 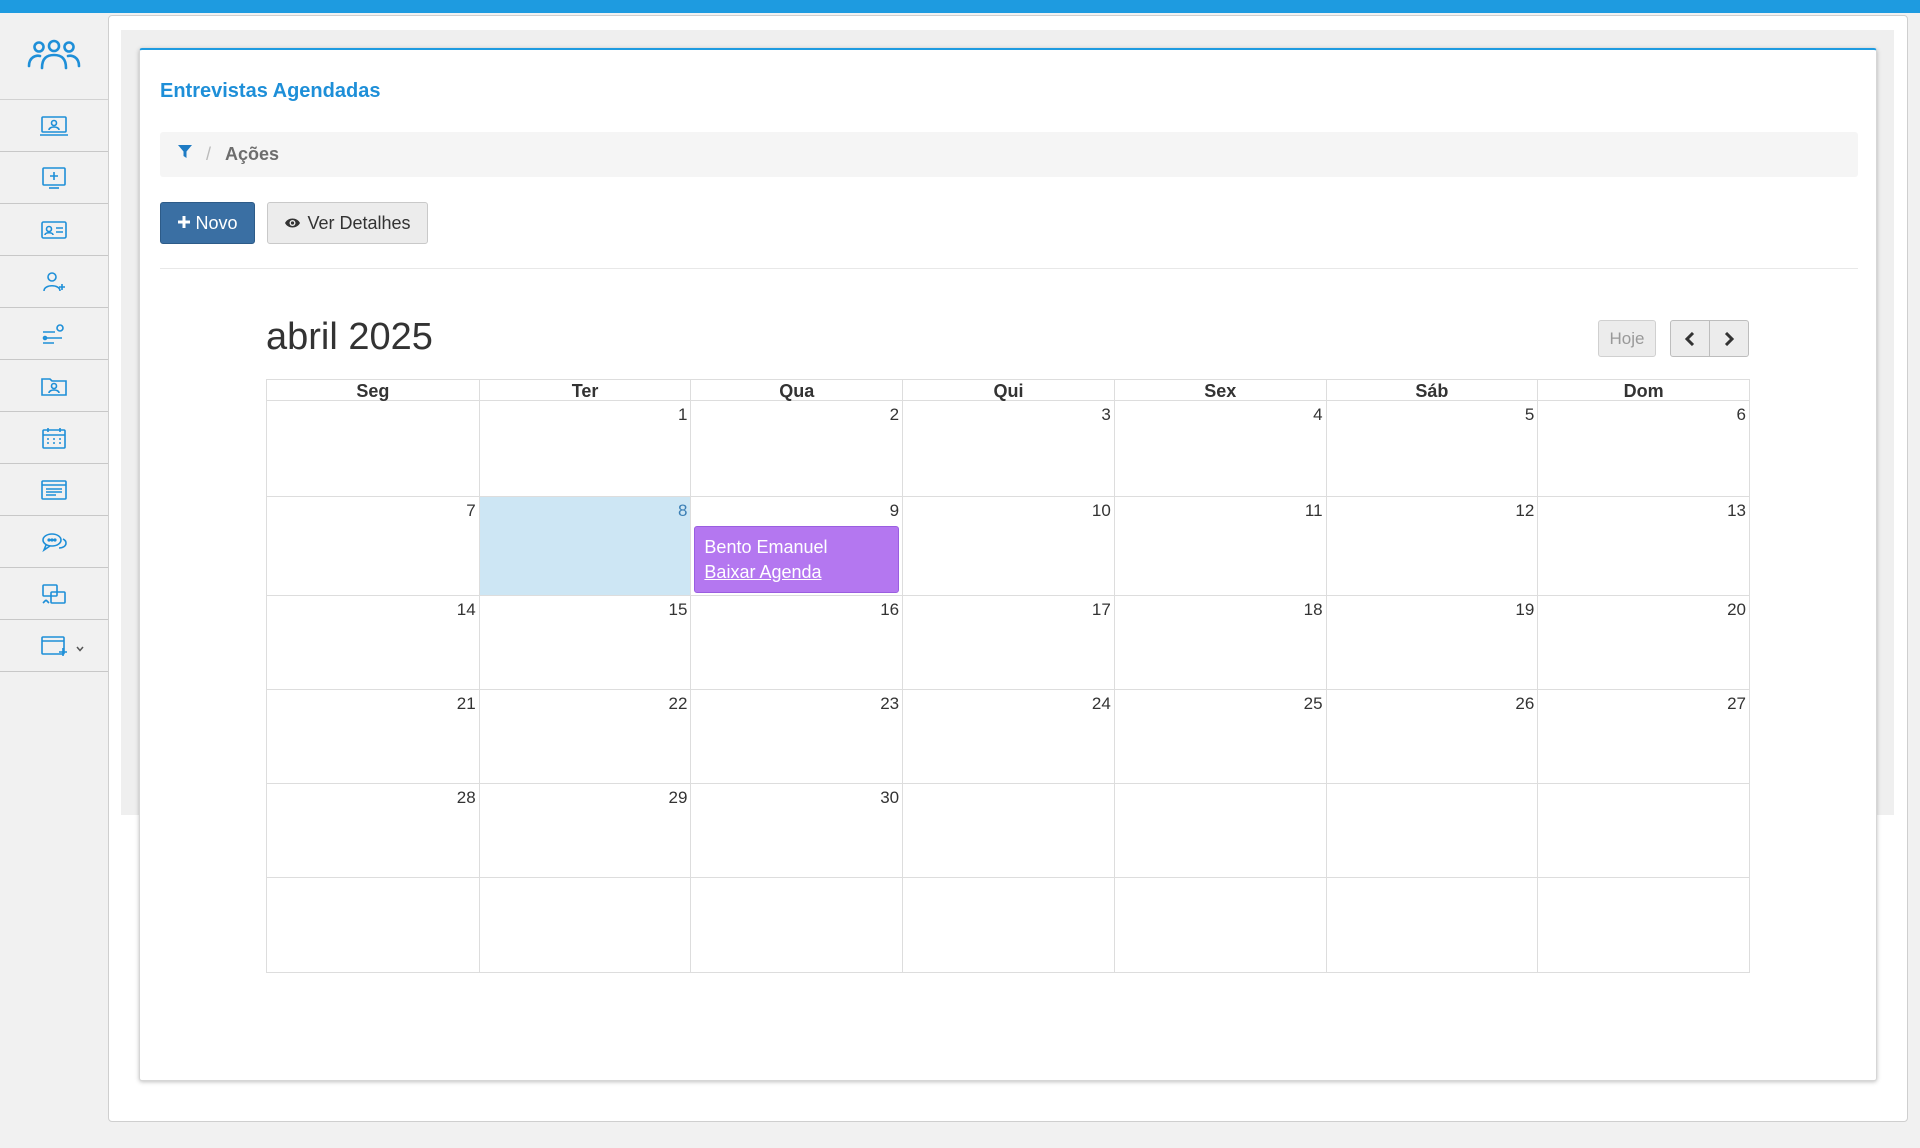 What do you see at coordinates (1736, 510) in the screenshot?
I see `day-number: 13` at bounding box center [1736, 510].